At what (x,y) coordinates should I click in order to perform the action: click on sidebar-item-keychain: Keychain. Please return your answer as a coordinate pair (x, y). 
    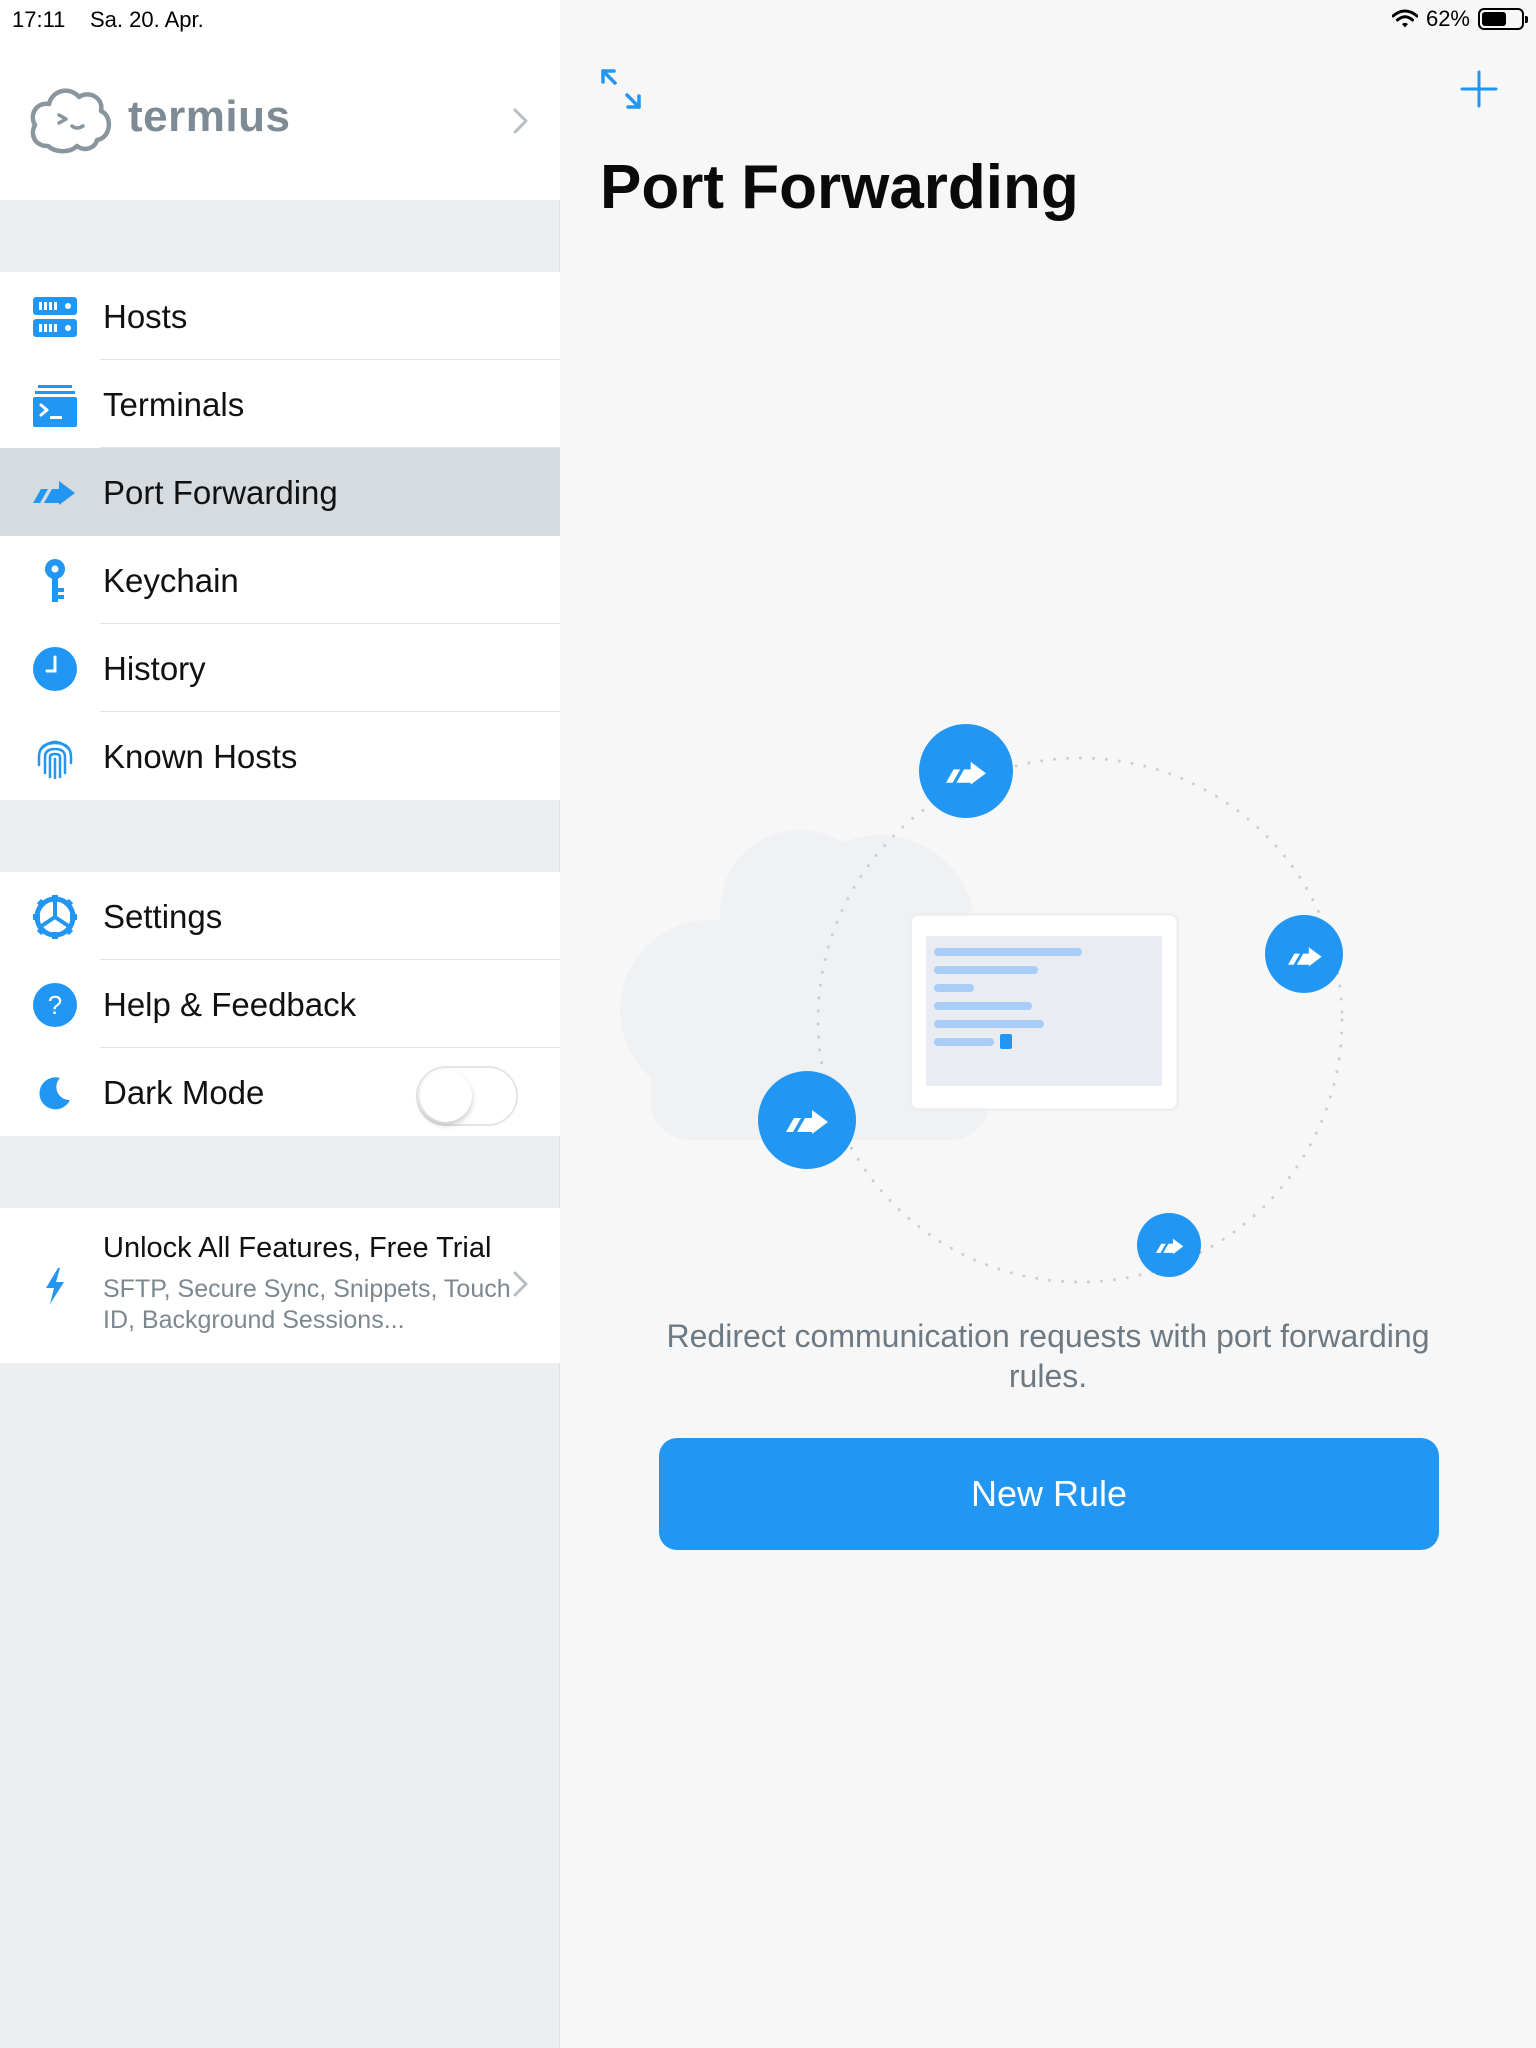
    Looking at the image, I should click on (280, 580).